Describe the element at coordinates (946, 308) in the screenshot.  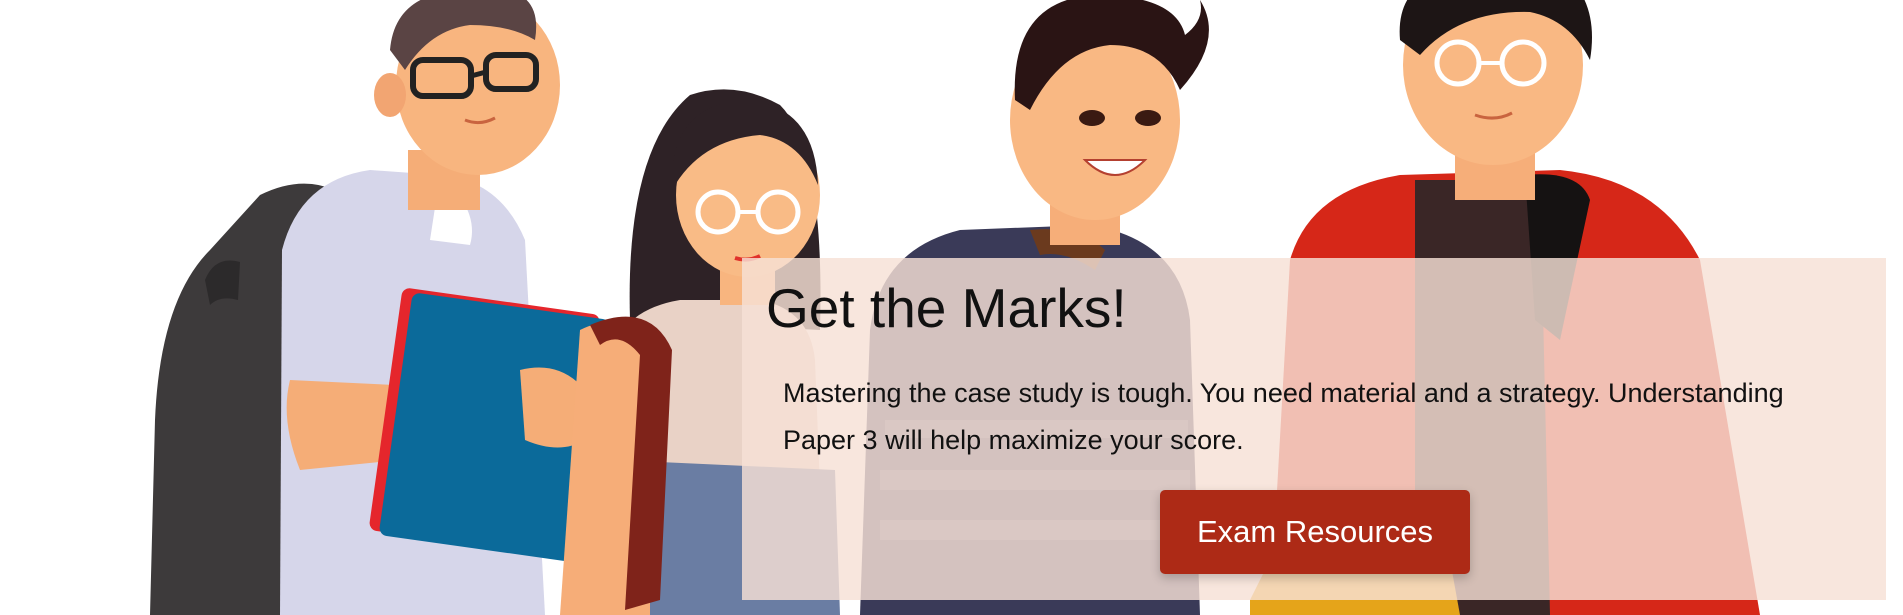
I see `hero-title: Get the Marks!` at that location.